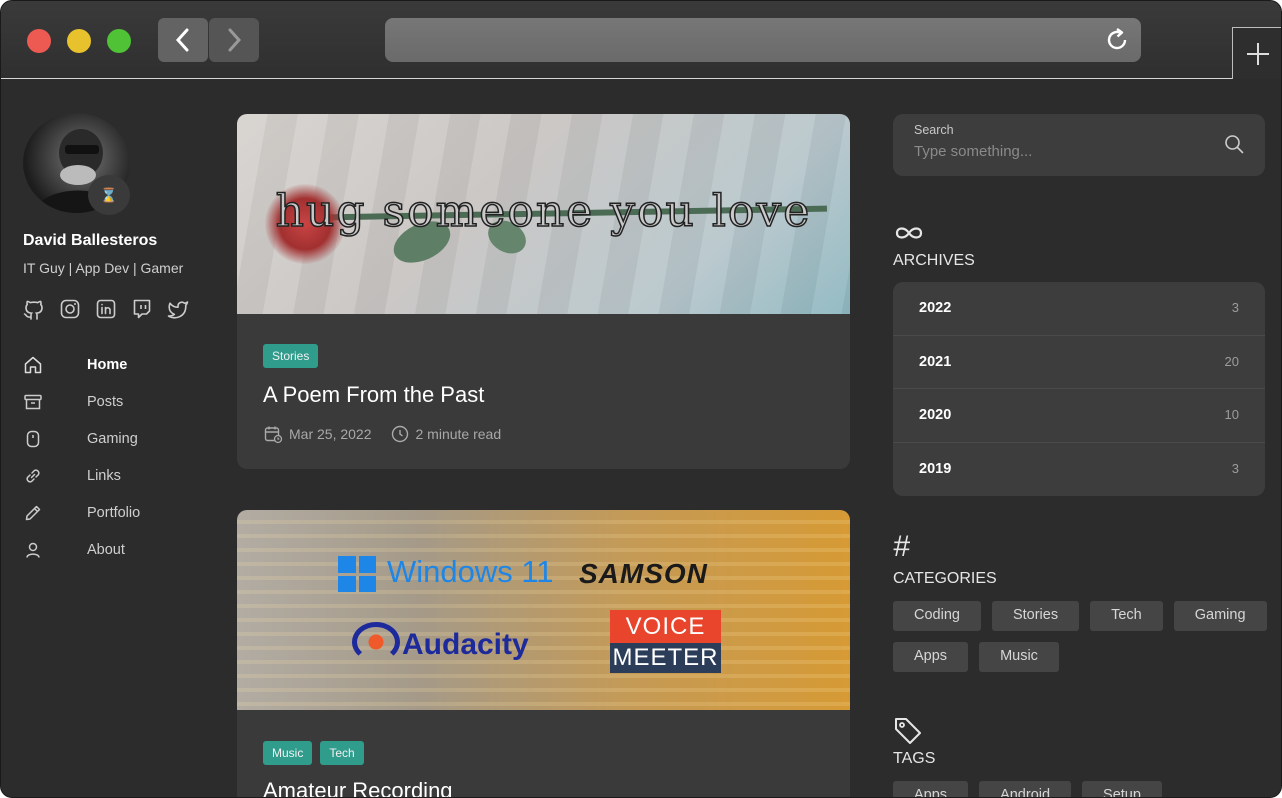 This screenshot has height=798, width=1282. Describe the element at coordinates (70, 309) in the screenshot. I see `instagram-icon` at that location.